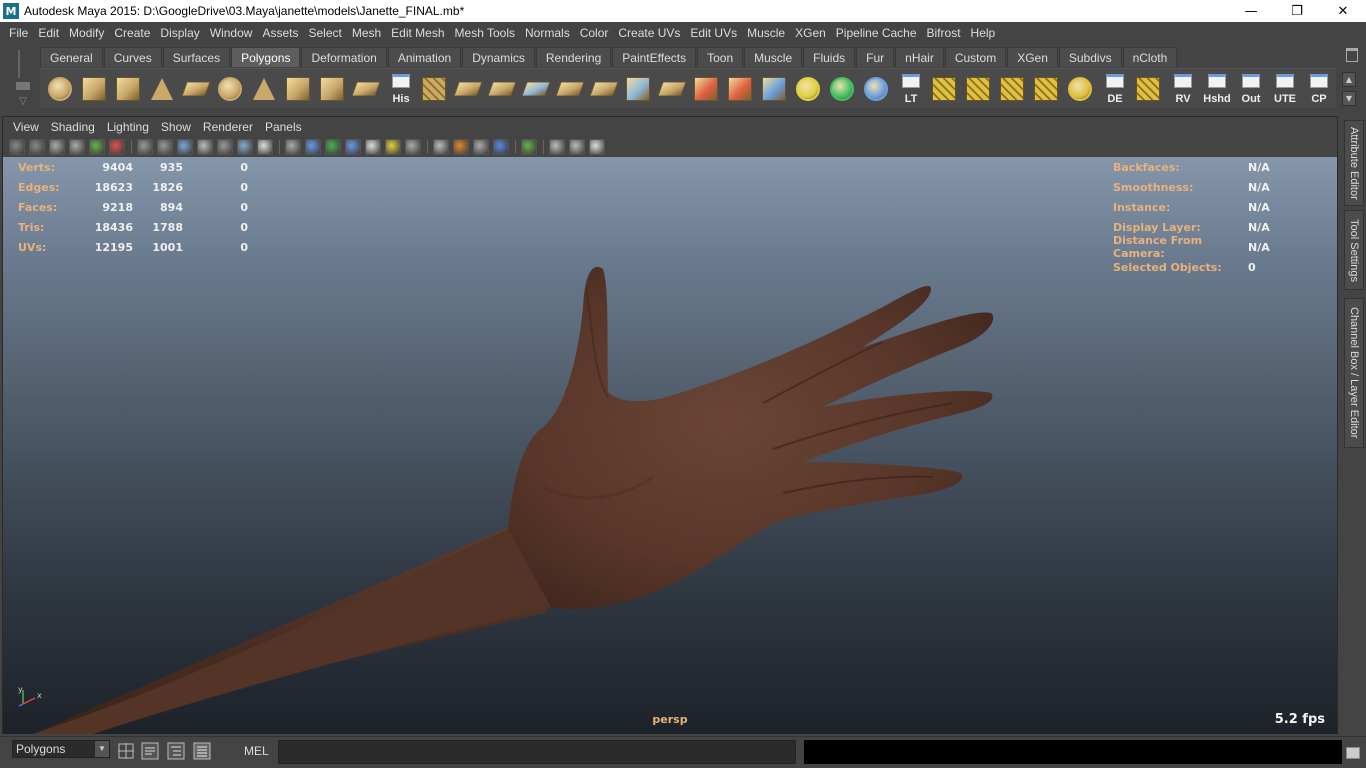 The width and height of the screenshot is (1366, 768). What do you see at coordinates (1216, 89) in the screenshot?
I see `hshd-icon: Hshd` at bounding box center [1216, 89].